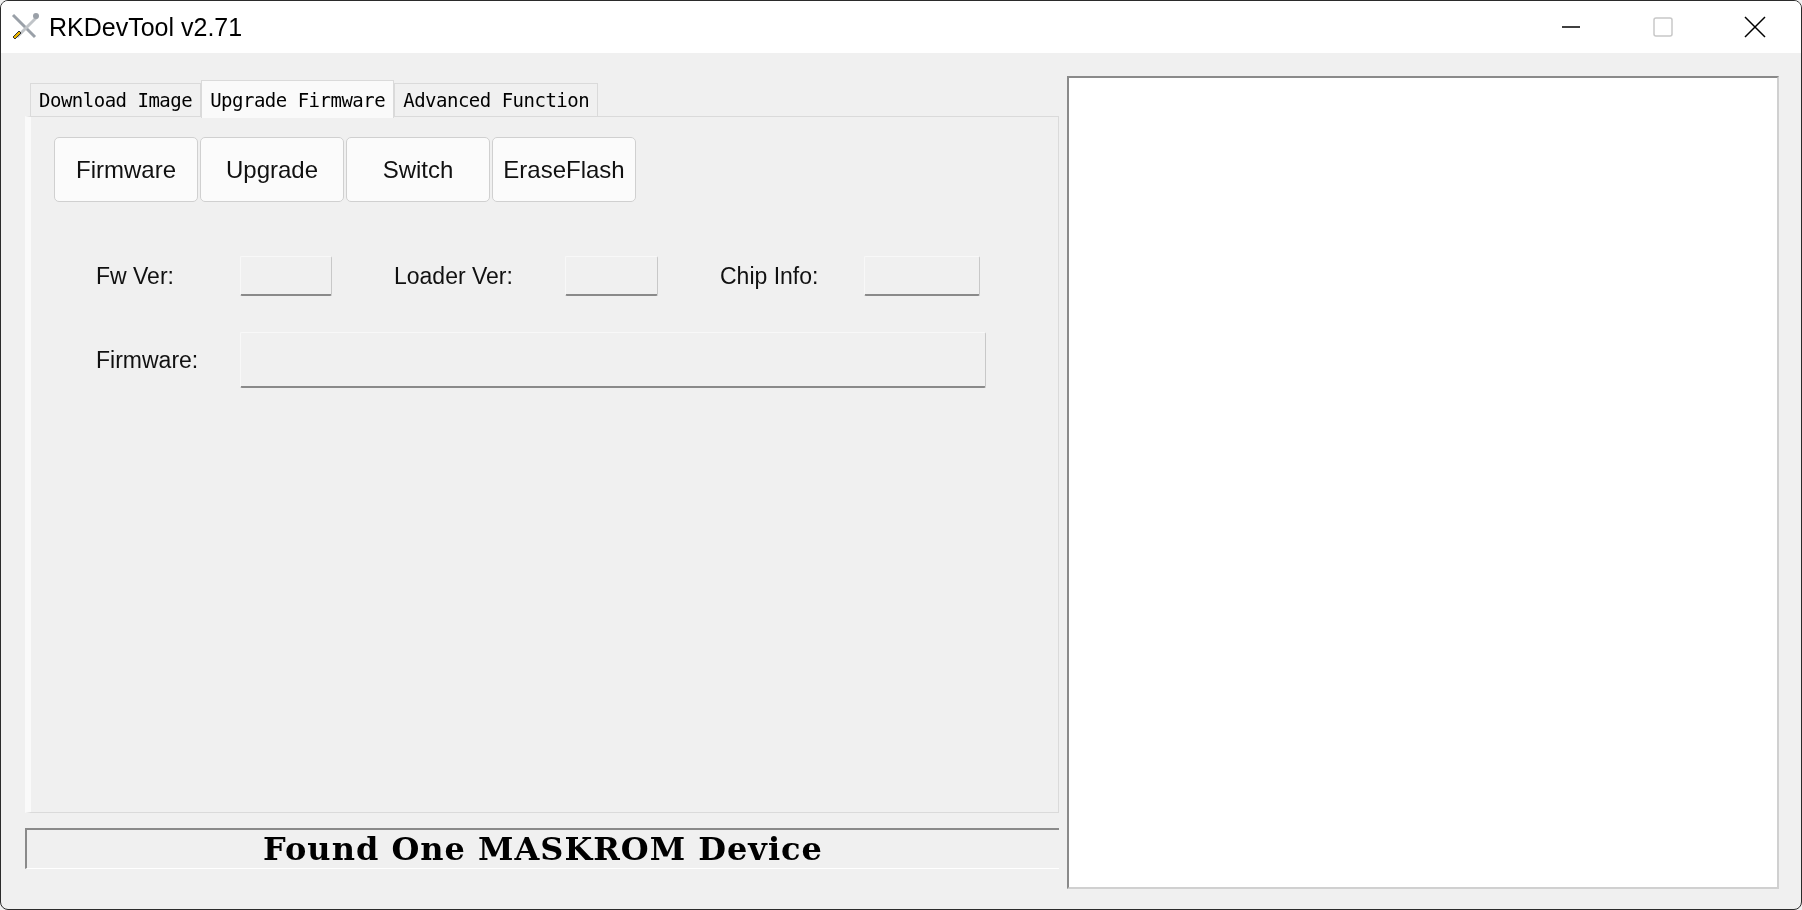 This screenshot has height=910, width=1802. What do you see at coordinates (769, 276) in the screenshot?
I see `field-label: Chip Info:` at bounding box center [769, 276].